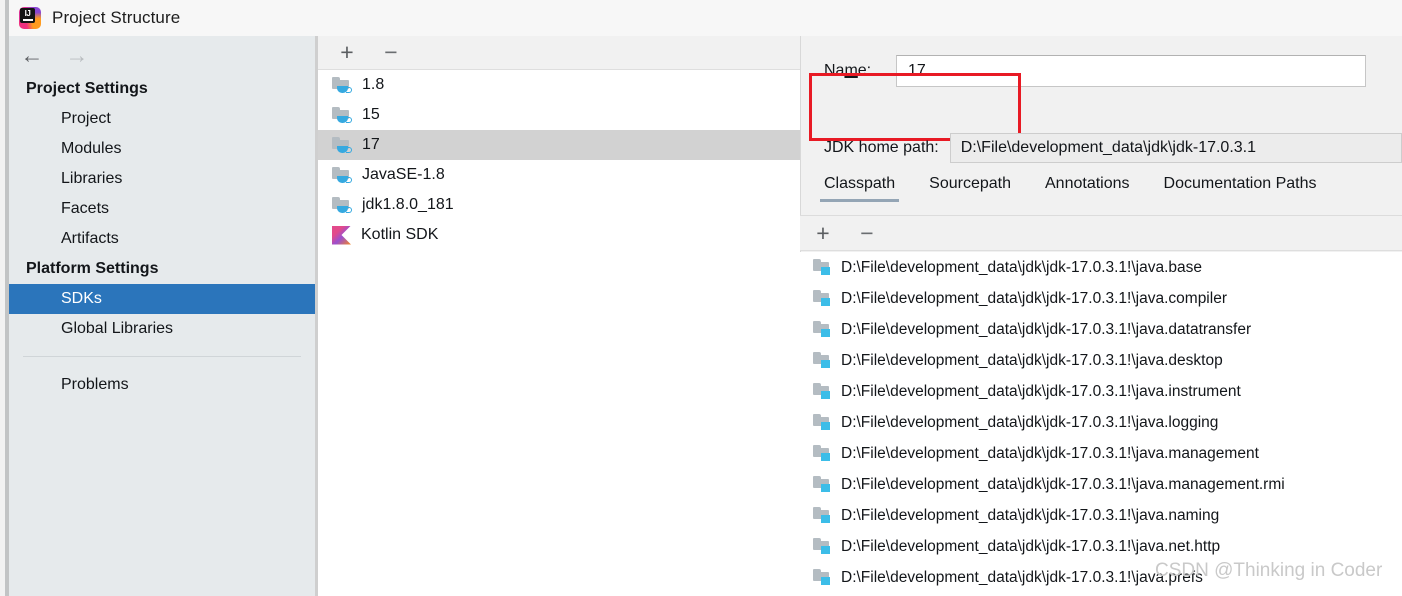 The width and height of the screenshot is (1402, 596). What do you see at coordinates (848, 70) in the screenshot?
I see `name-label: Name:` at bounding box center [848, 70].